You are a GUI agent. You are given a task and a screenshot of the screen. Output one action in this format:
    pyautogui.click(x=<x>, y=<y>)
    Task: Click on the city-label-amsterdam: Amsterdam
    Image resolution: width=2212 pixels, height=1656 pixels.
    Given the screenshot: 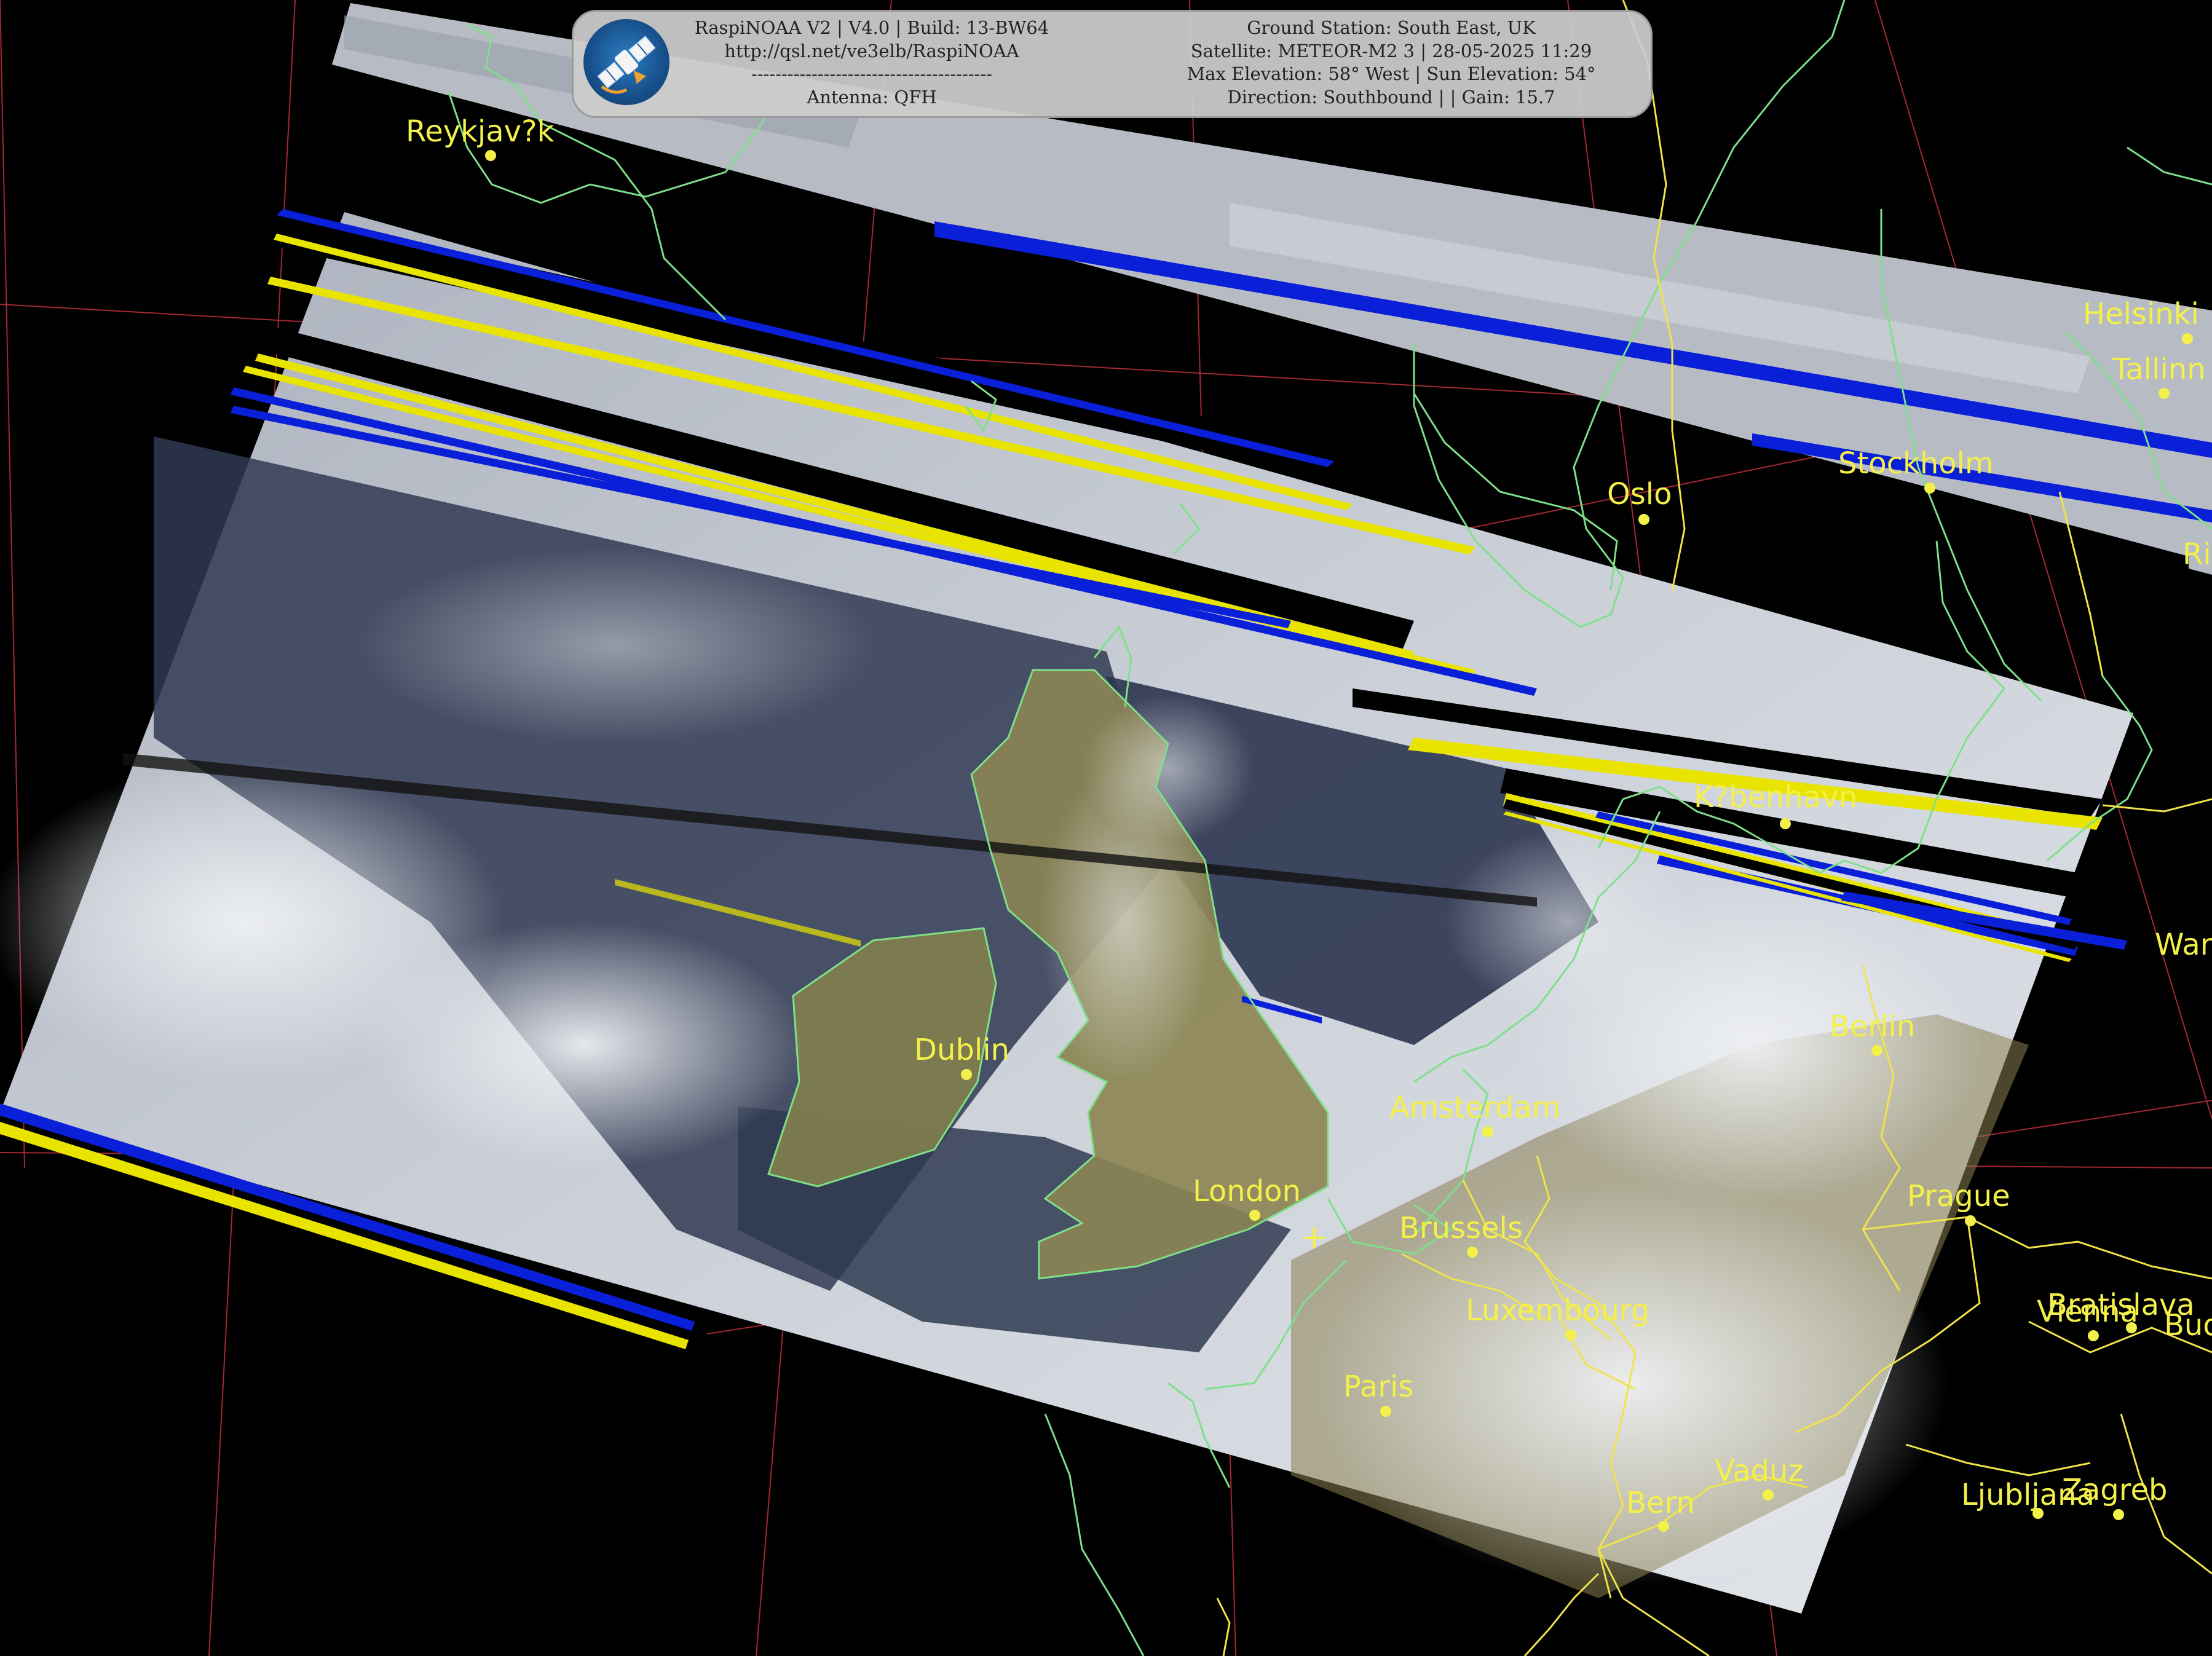 What is the action you would take?
    pyautogui.click(x=1475, y=1107)
    